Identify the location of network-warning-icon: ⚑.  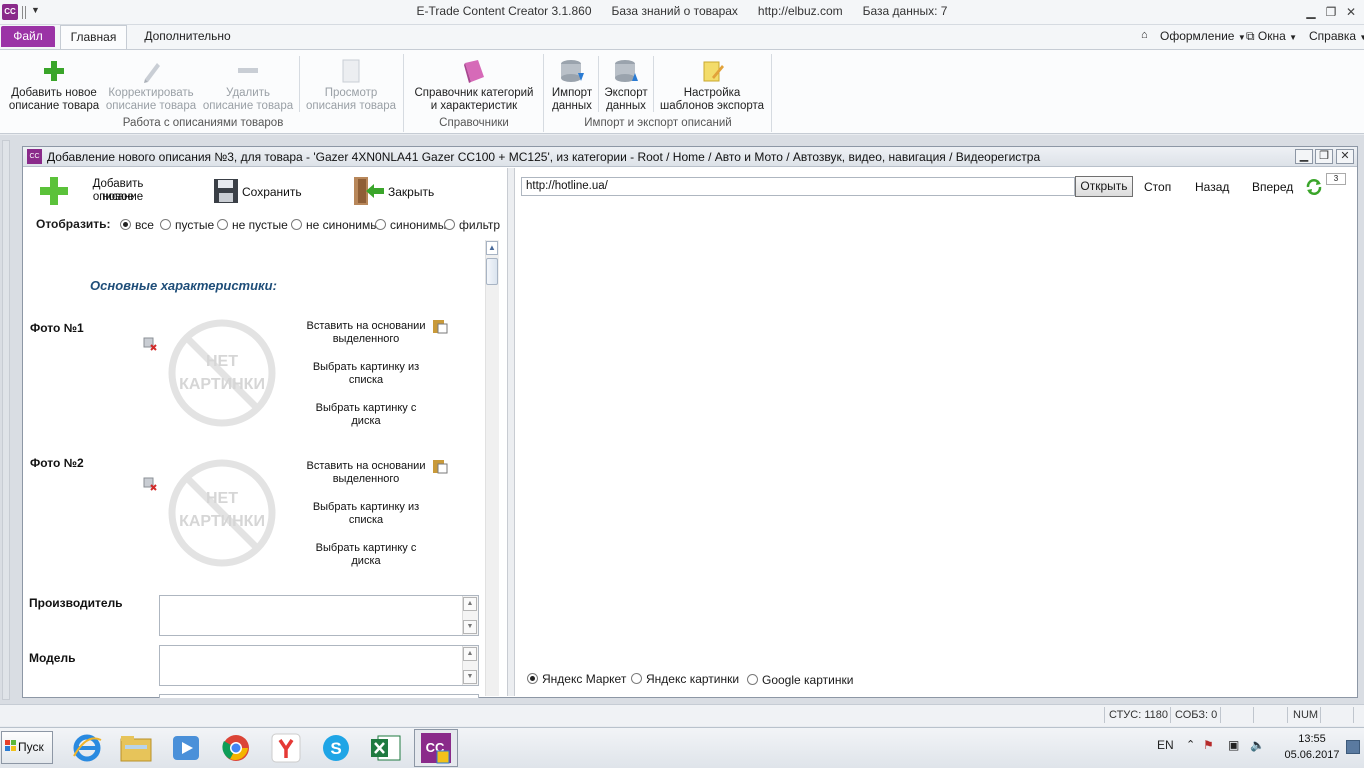
(1208, 745).